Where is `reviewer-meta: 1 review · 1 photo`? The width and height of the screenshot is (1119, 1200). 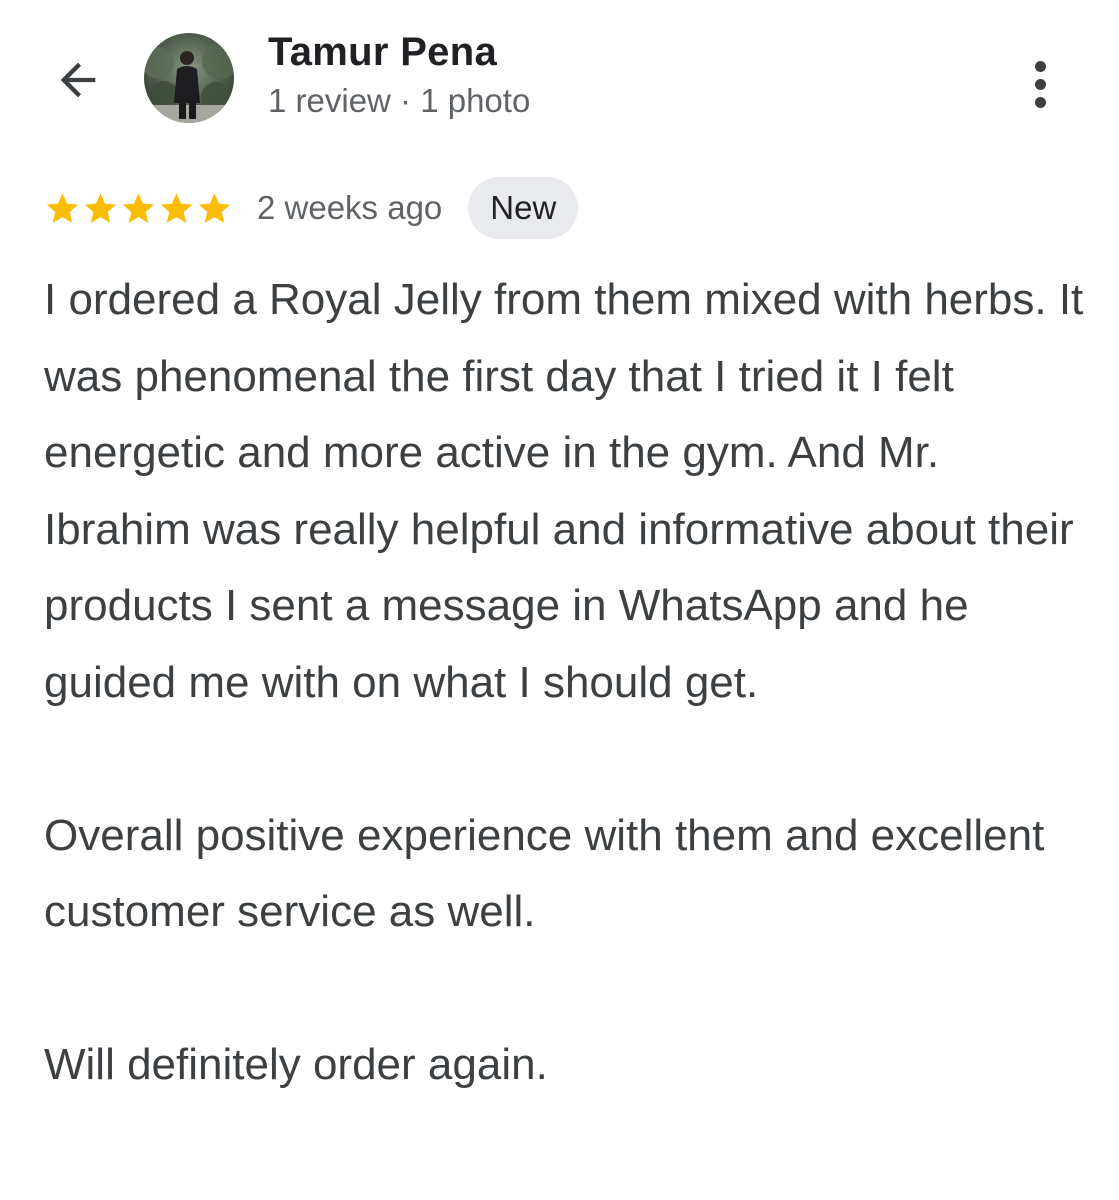
reviewer-meta: 1 review · 1 photo is located at coordinates (399, 100).